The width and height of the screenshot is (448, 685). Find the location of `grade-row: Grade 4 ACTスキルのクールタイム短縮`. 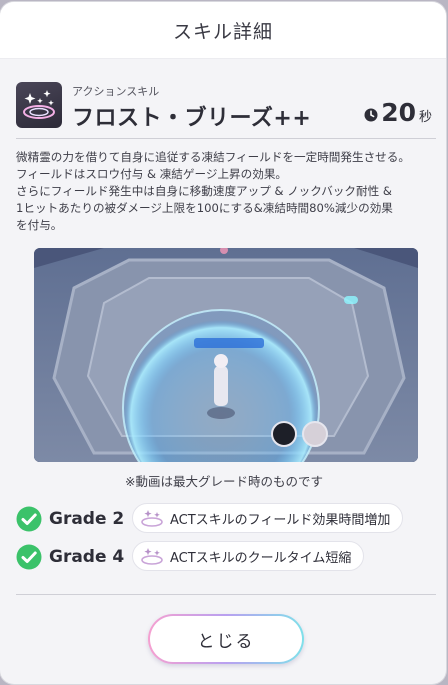

grade-row: Grade 4 ACTスキルのクールタイム短縮 is located at coordinates (226, 556).